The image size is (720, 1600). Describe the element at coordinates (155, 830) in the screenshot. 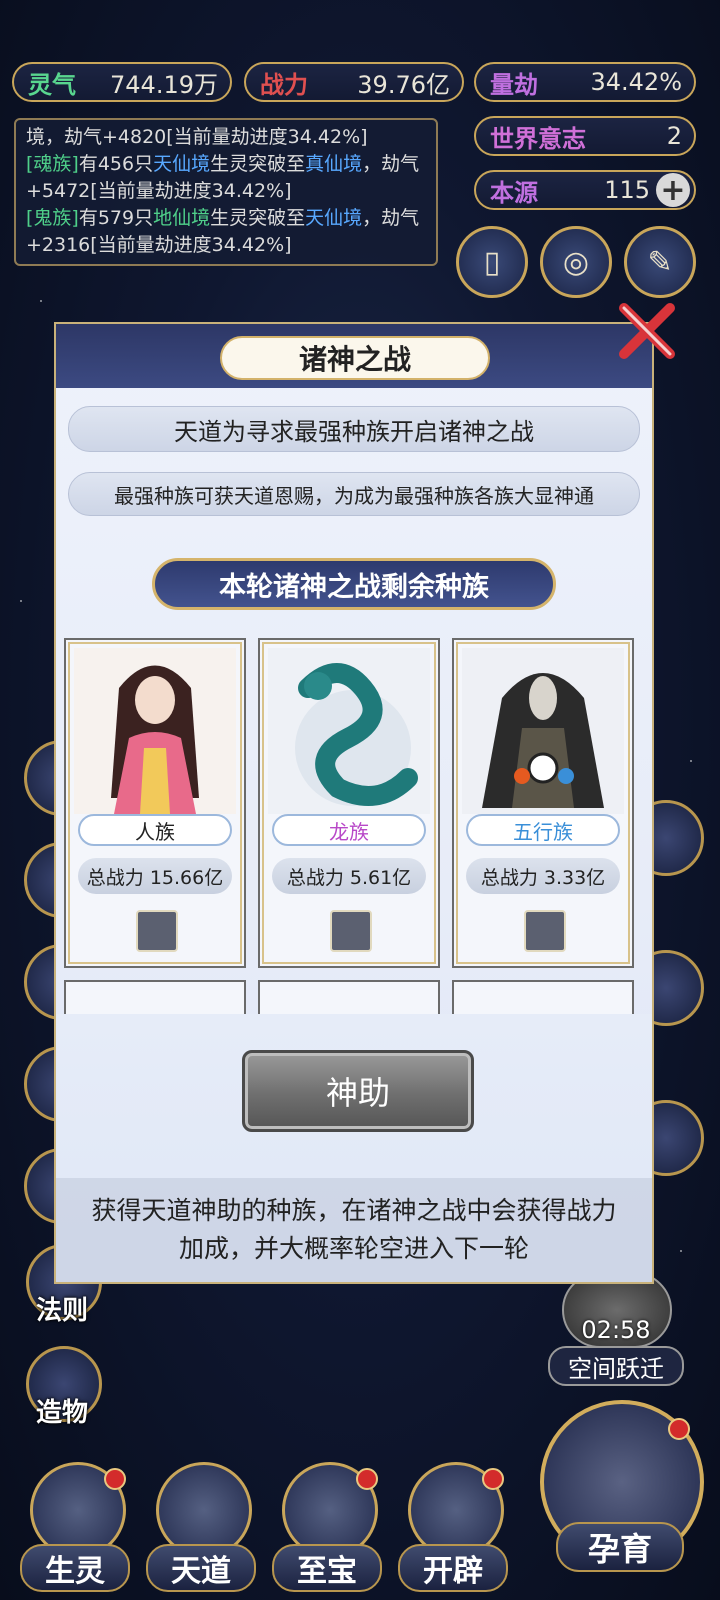

I see `race-name: 人族` at that location.